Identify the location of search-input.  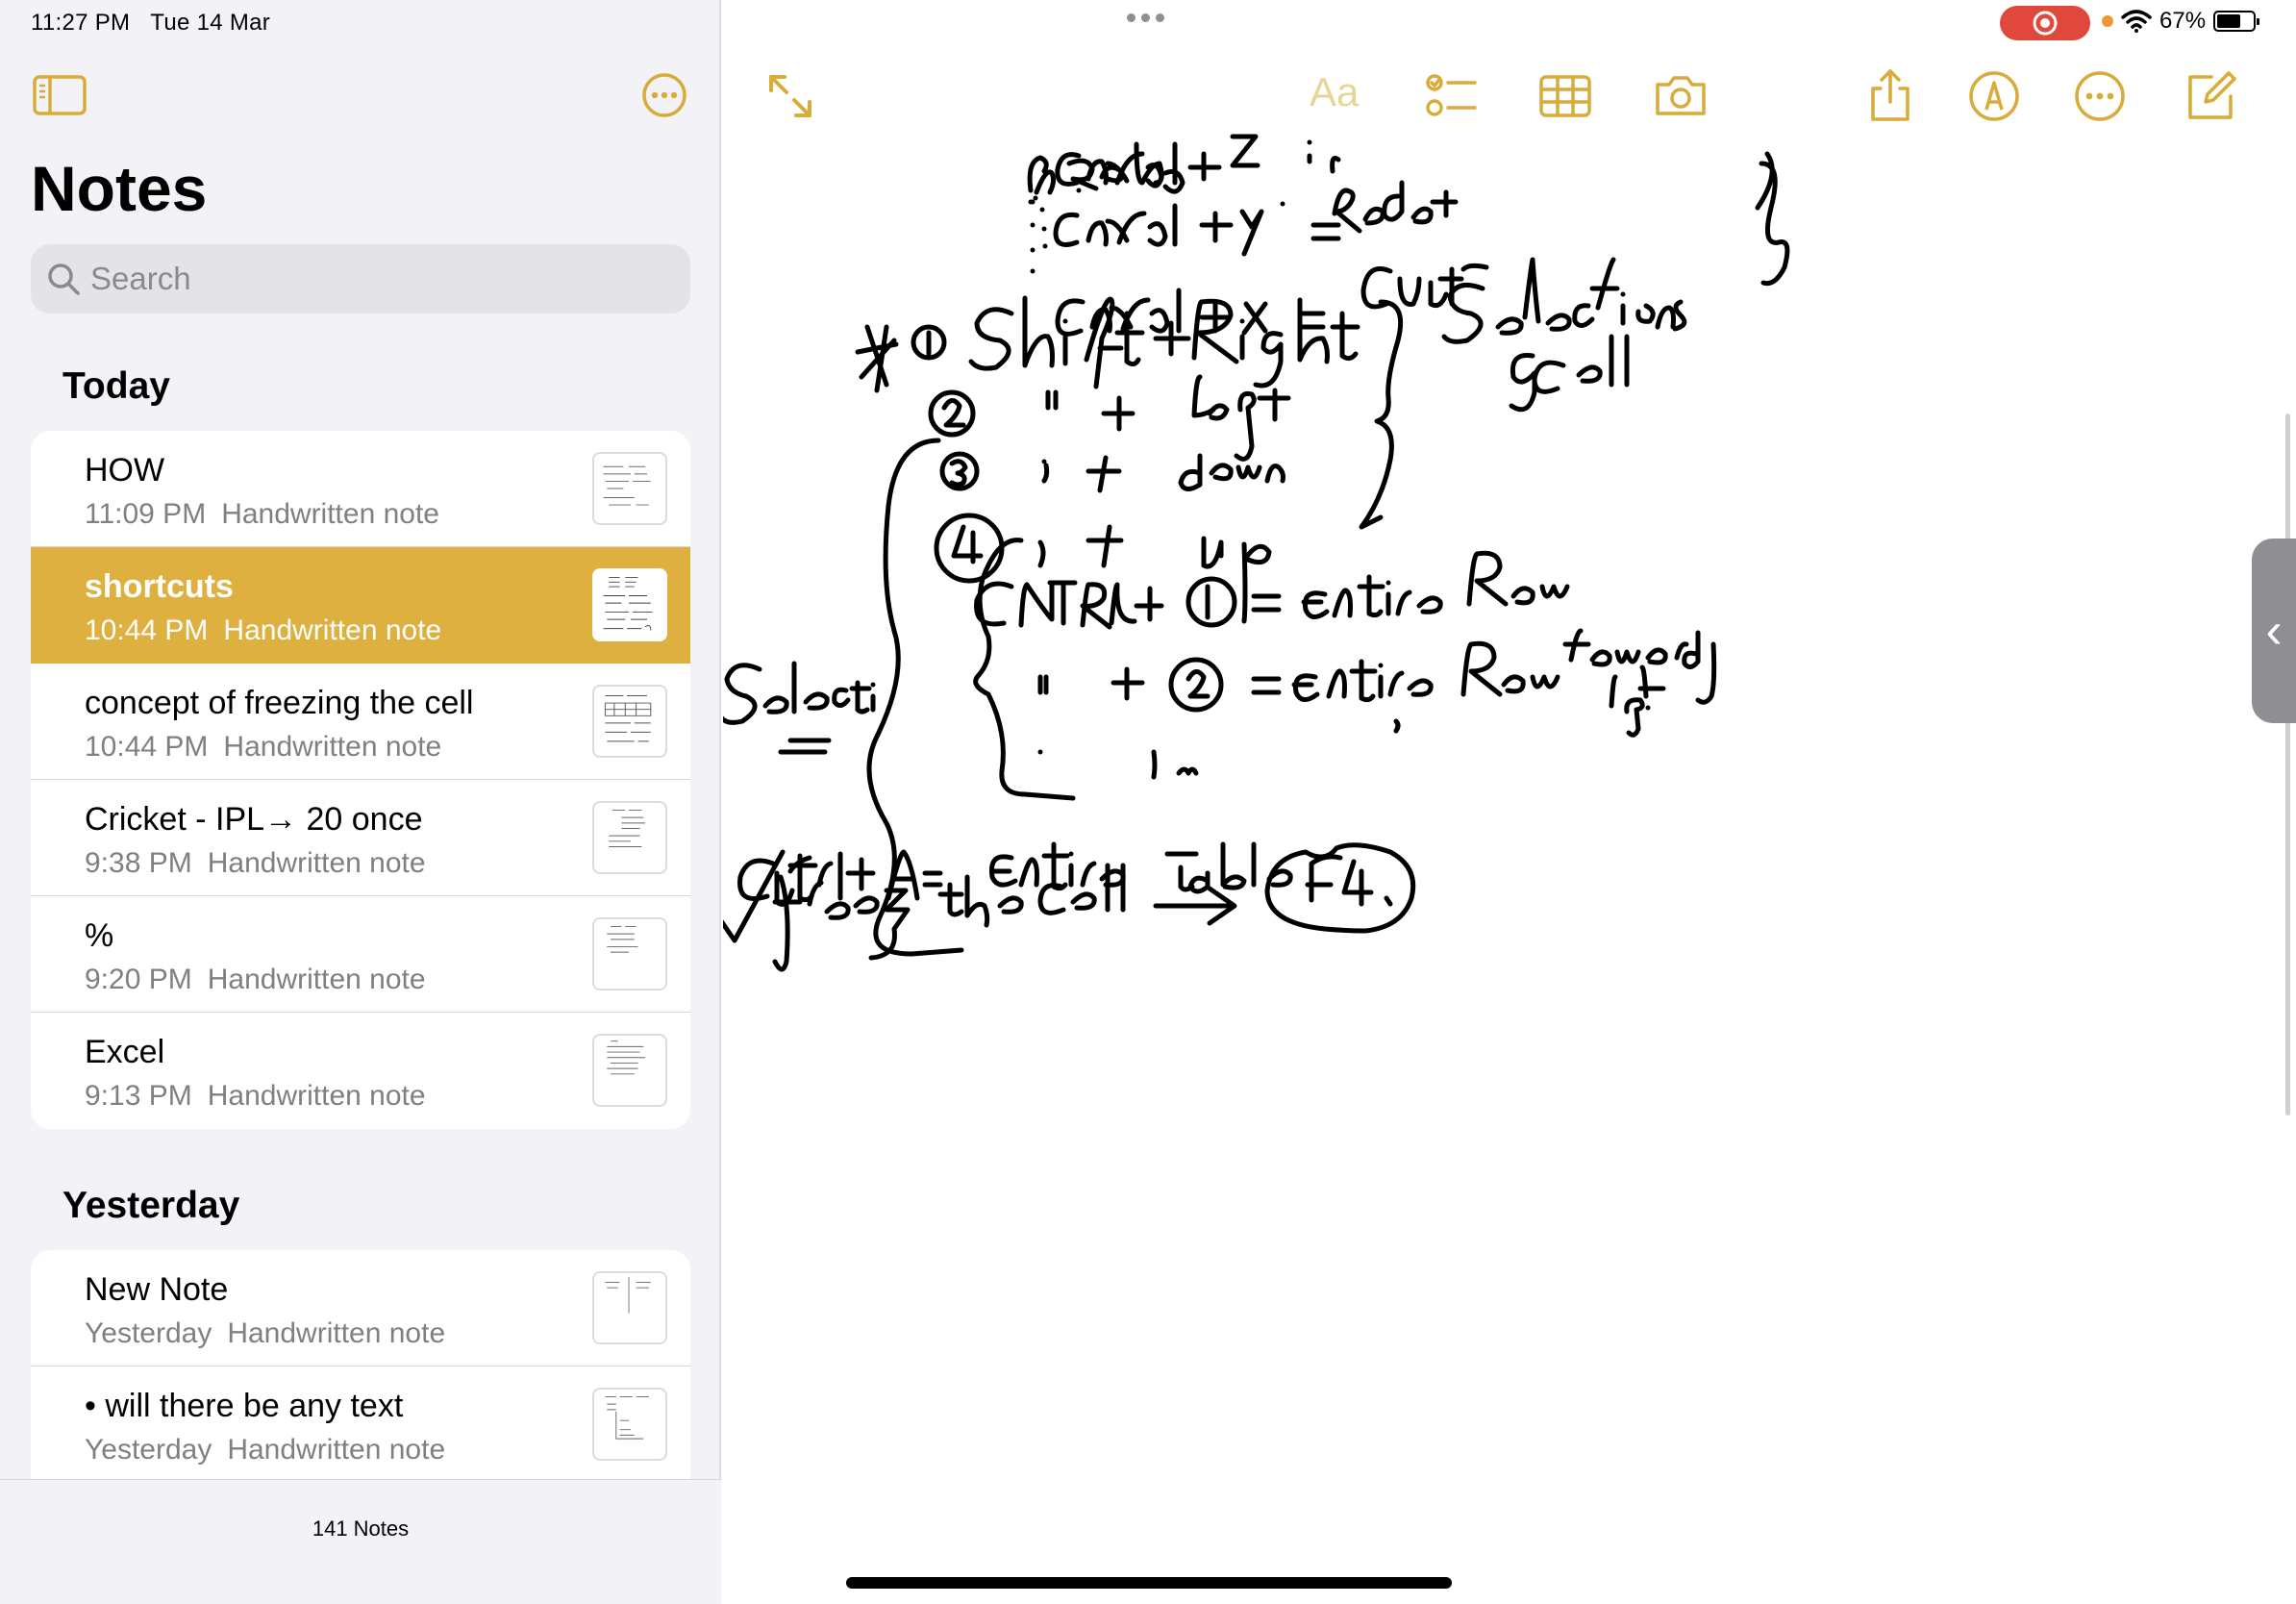
(378, 279).